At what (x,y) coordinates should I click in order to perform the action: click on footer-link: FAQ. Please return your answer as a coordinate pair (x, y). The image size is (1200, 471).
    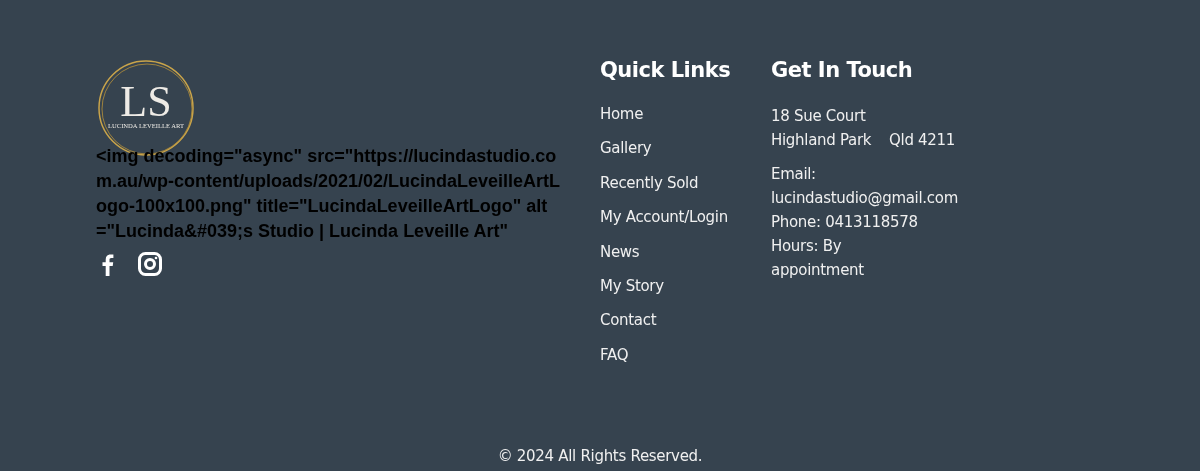
    Looking at the image, I should click on (685, 355).